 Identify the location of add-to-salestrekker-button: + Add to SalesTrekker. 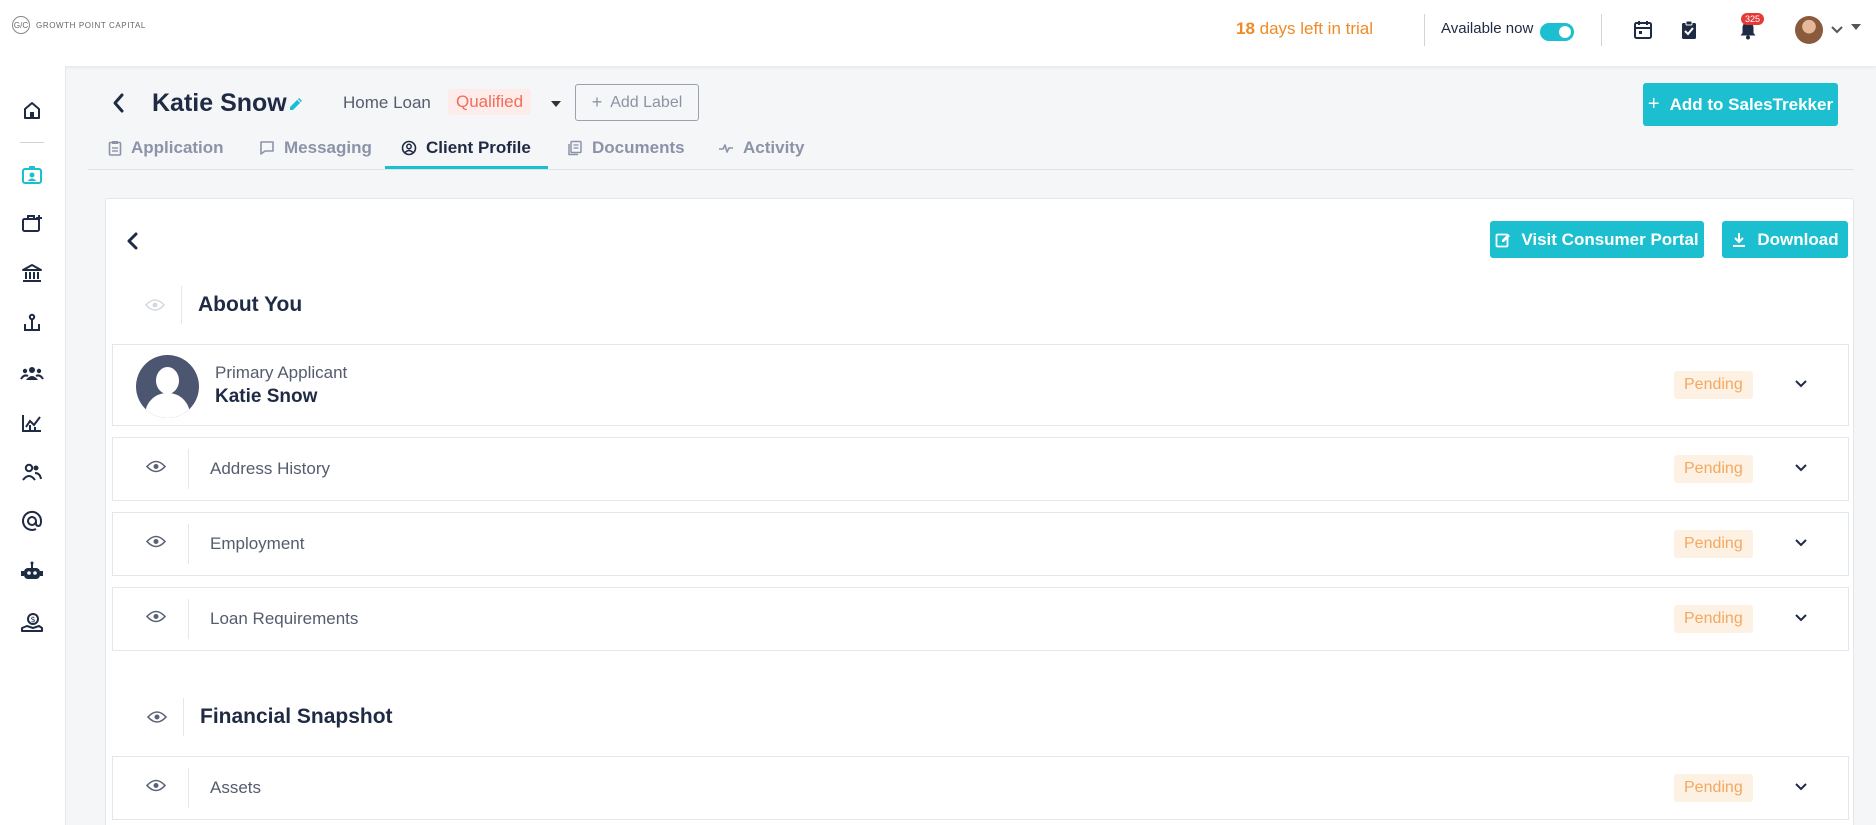
(1740, 104).